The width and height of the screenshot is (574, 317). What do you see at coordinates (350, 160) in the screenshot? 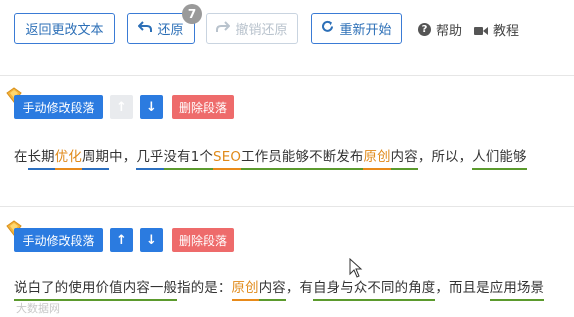
I see `text-segment: 发布` at bounding box center [350, 160].